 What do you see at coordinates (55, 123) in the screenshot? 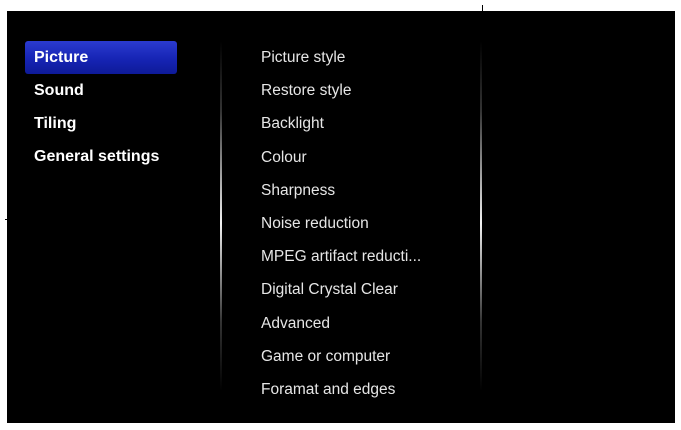
I see `menu-item-label: Tiling` at bounding box center [55, 123].